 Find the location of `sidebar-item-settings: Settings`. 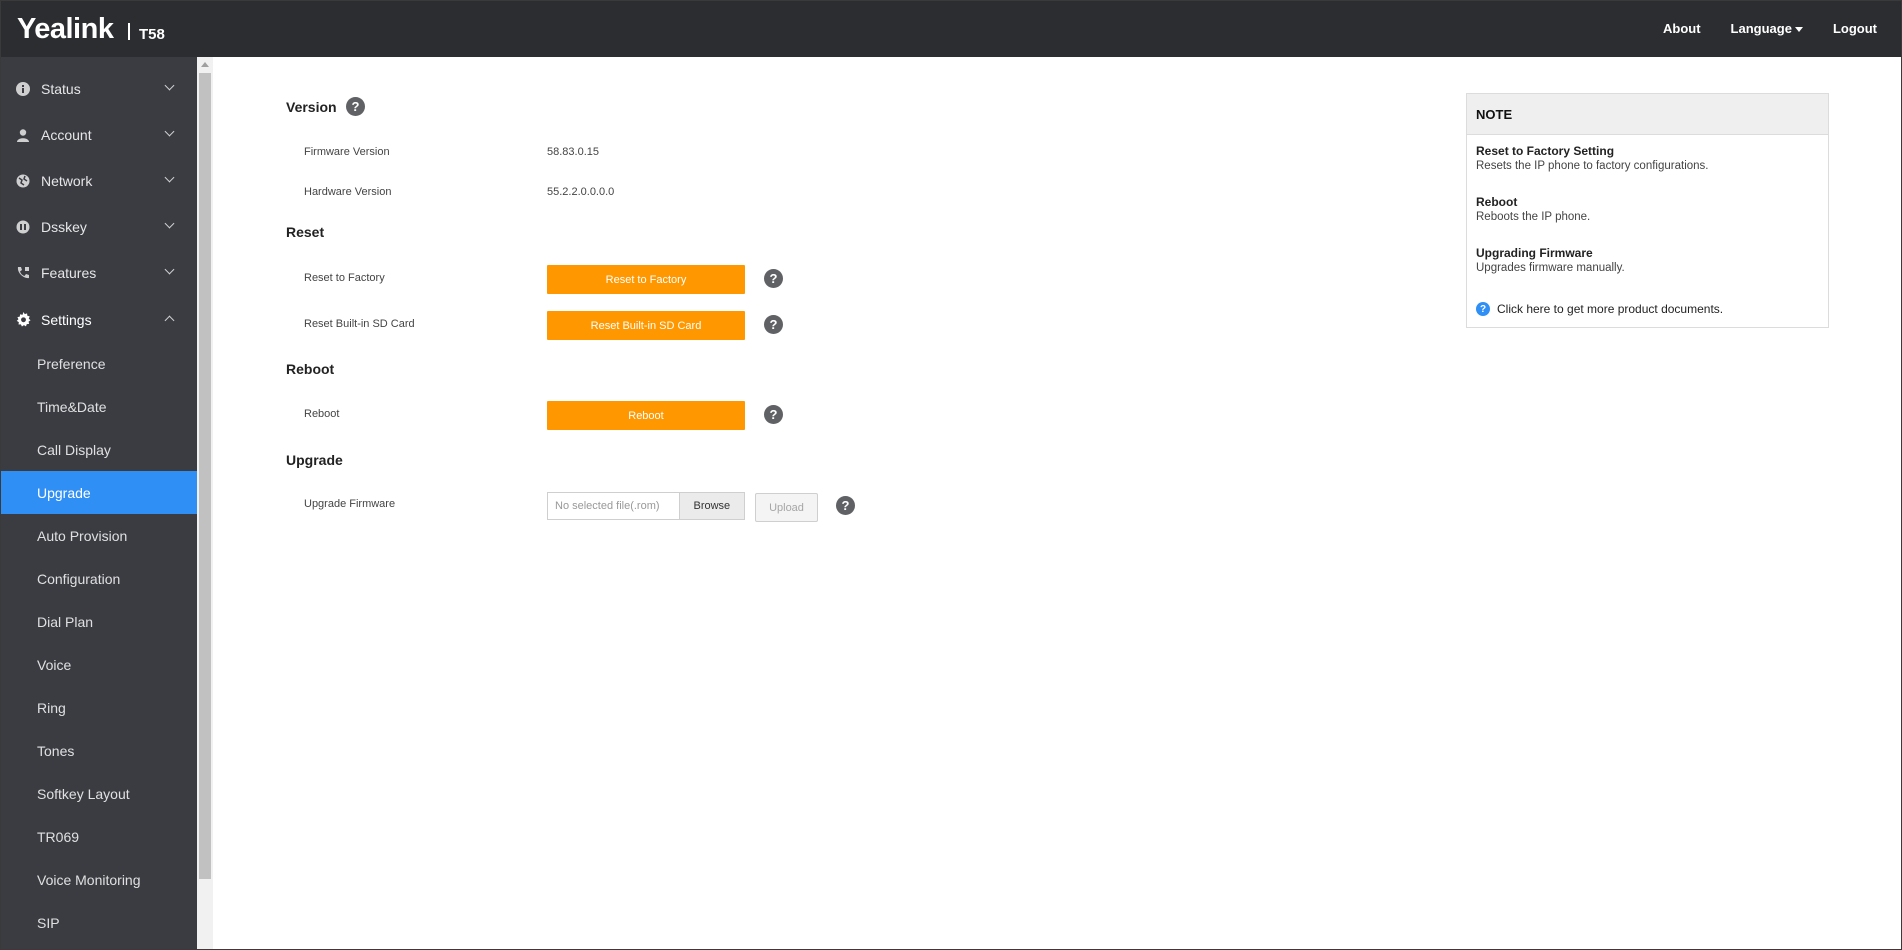

sidebar-item-settings: Settings is located at coordinates (99, 319).